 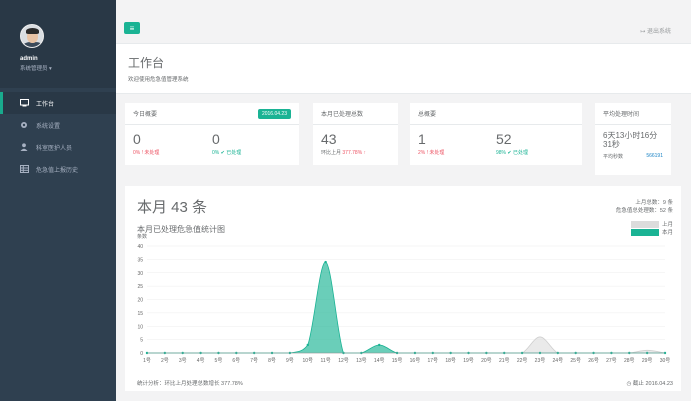 What do you see at coordinates (307, 361) in the screenshot?
I see `x-tick-label: 10号` at bounding box center [307, 361].